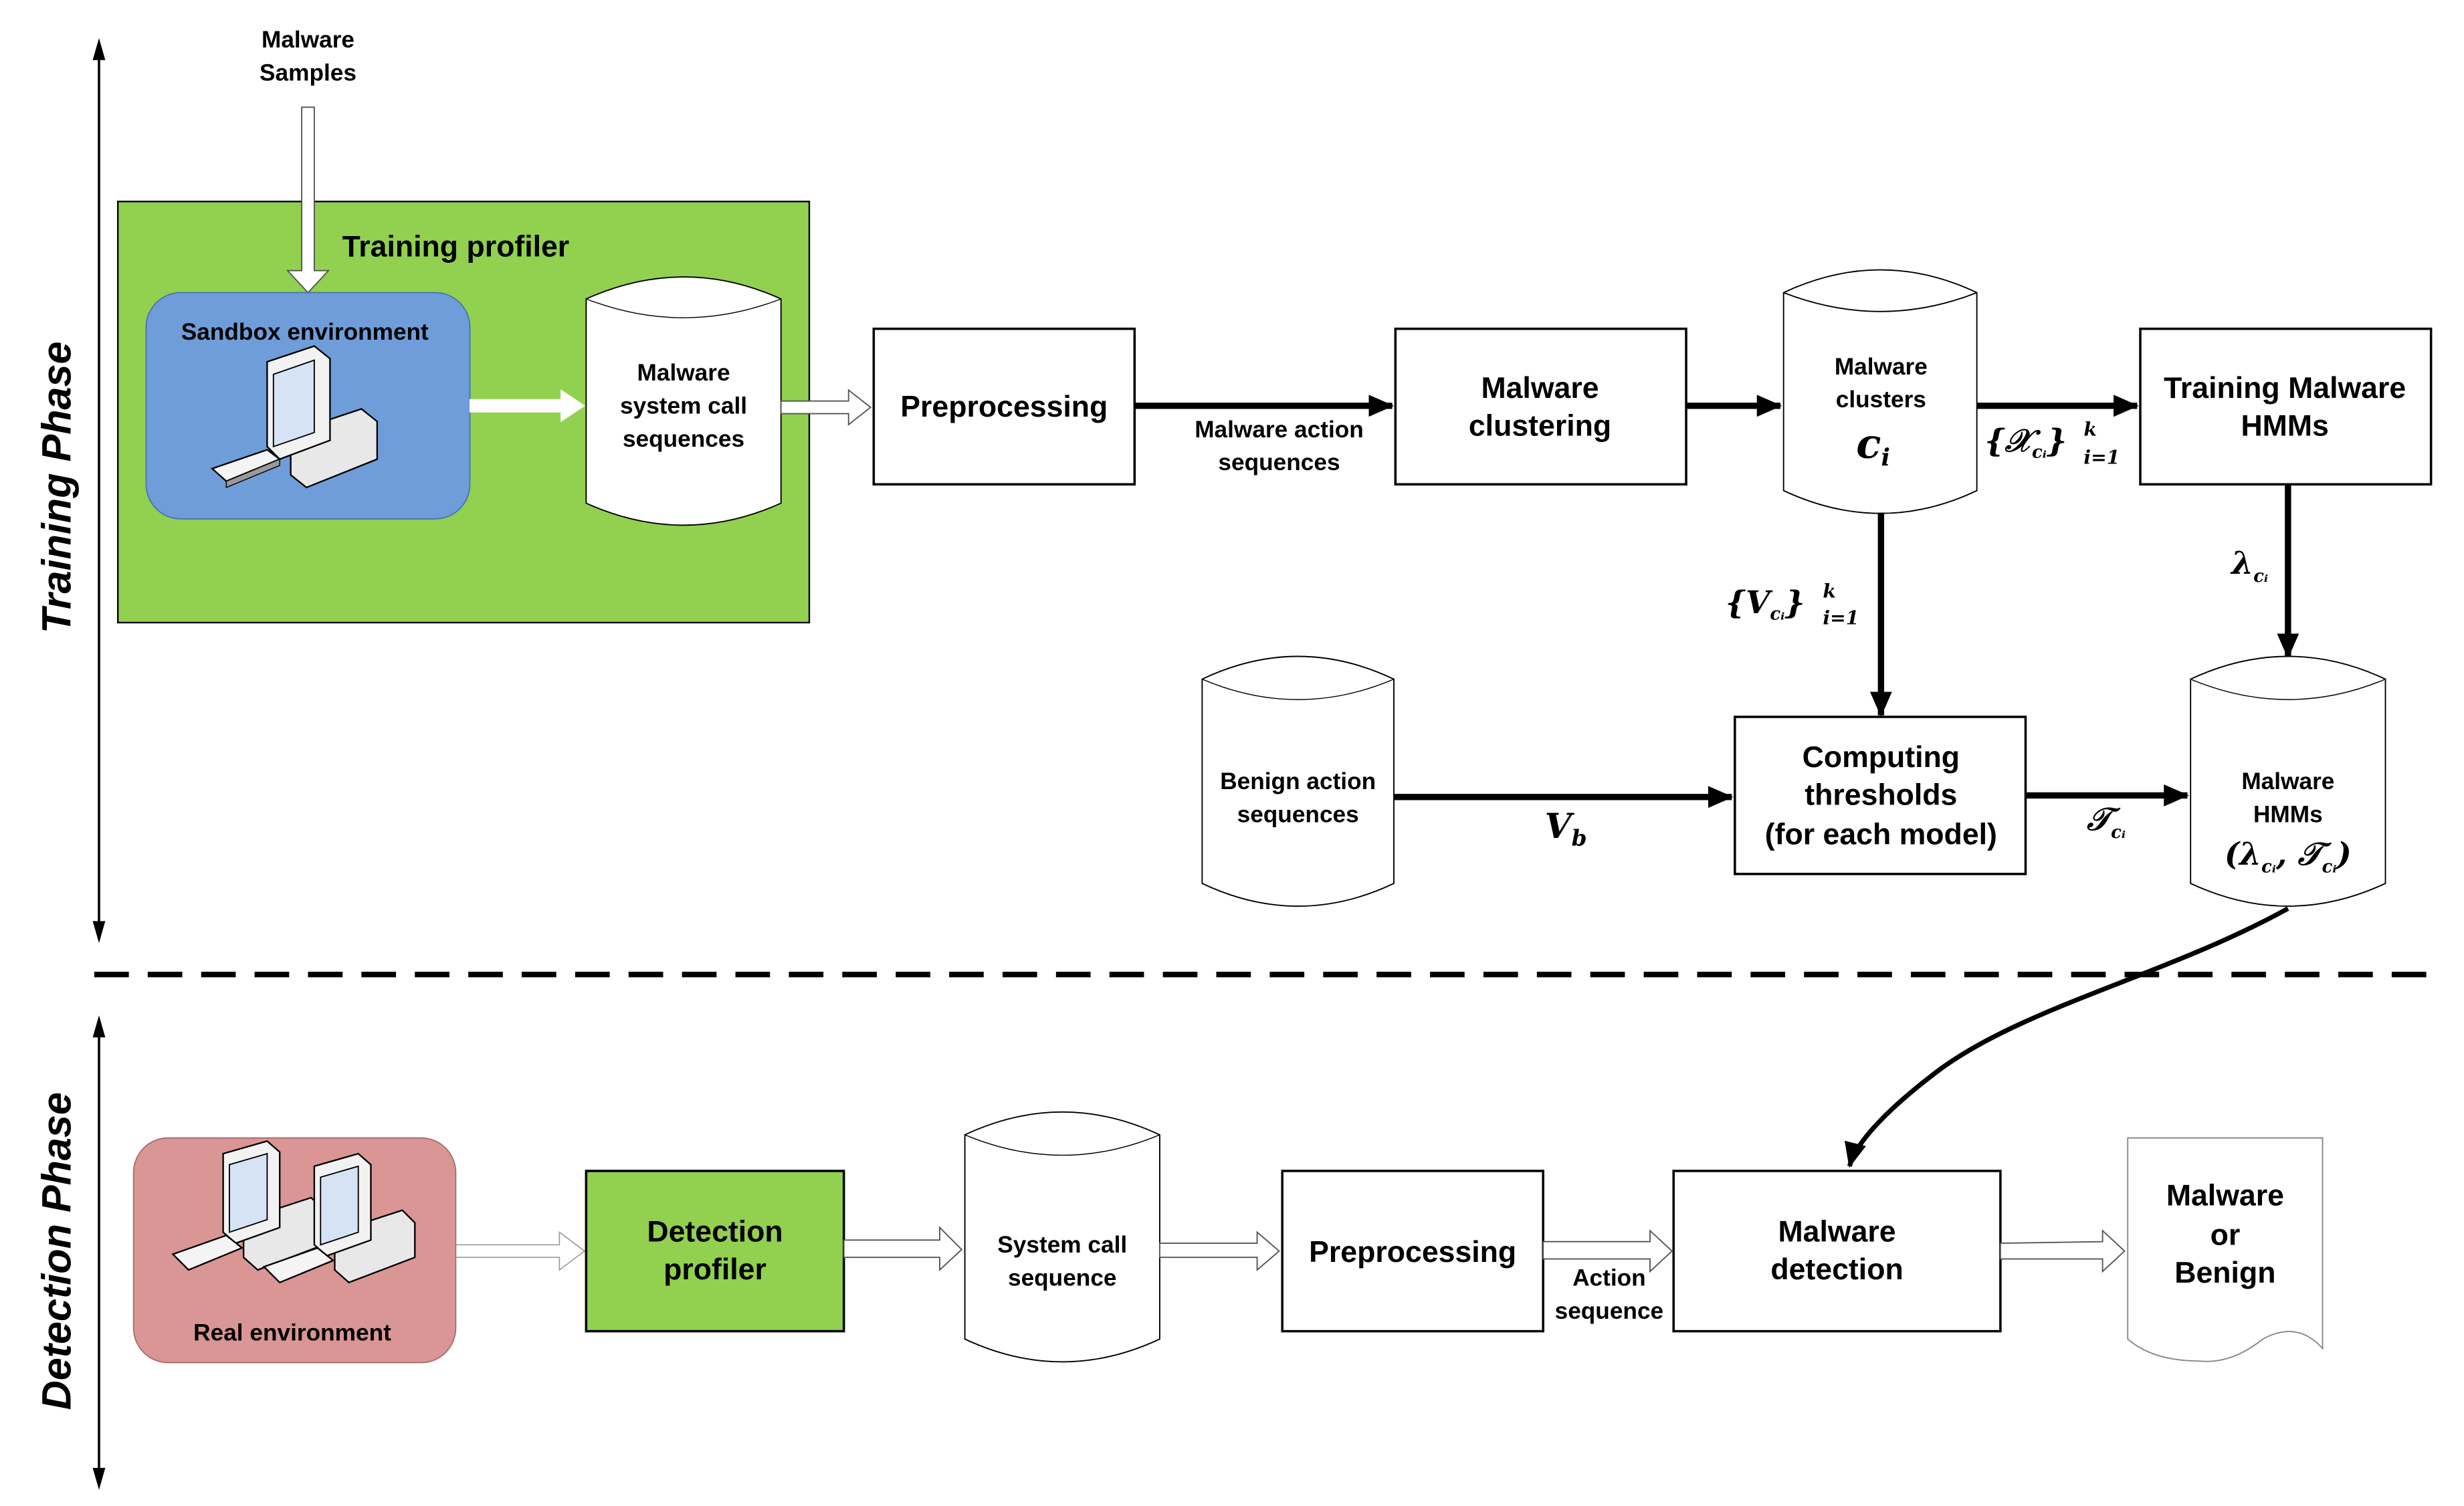  What do you see at coordinates (1298, 814) in the screenshot?
I see `benign-action-label-2: sequences` at bounding box center [1298, 814].